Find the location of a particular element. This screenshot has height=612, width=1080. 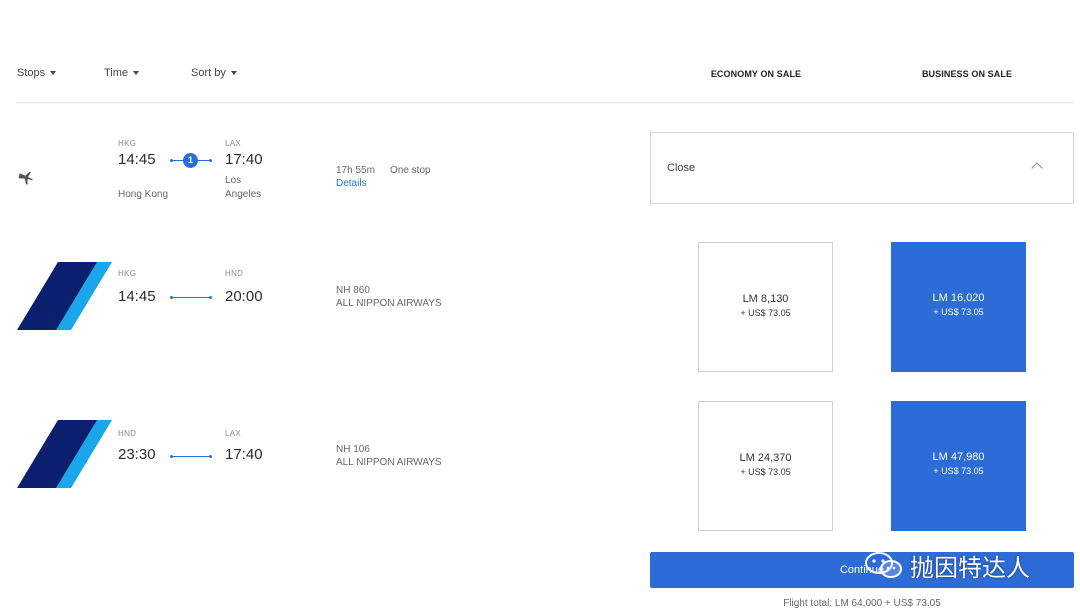

watermark: 抛因特达人 is located at coordinates (947, 565).